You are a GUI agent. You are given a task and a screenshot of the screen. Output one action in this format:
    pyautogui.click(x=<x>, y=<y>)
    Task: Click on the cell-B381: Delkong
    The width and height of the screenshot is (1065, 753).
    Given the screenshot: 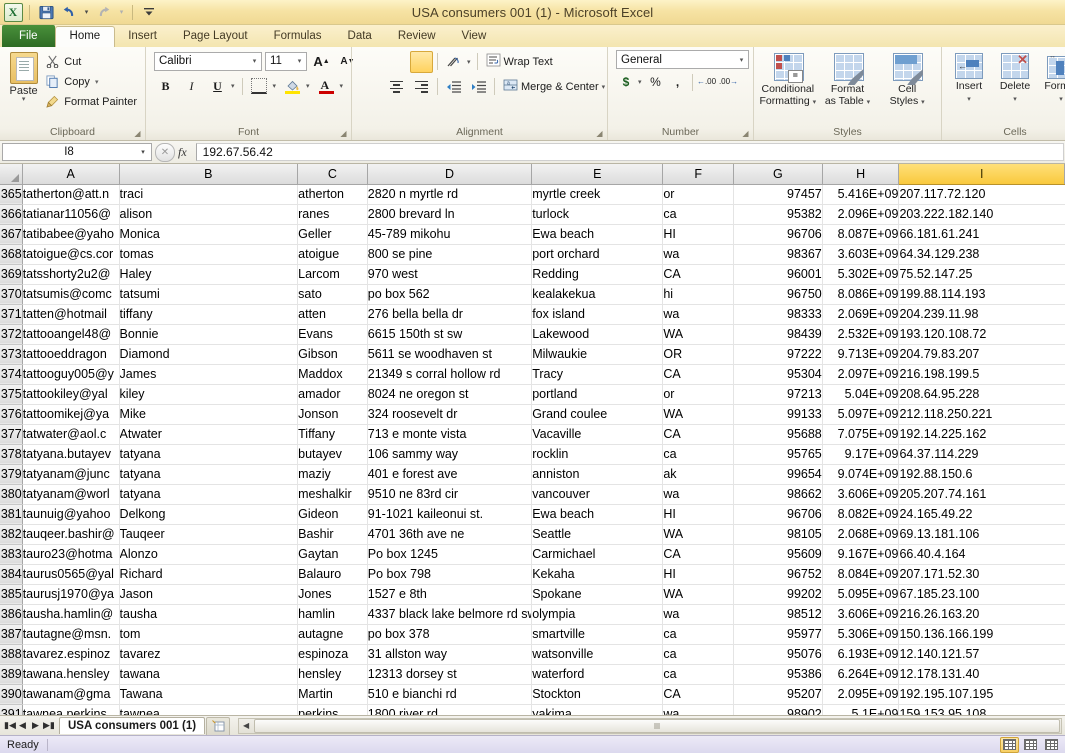 What is the action you would take?
    pyautogui.click(x=209, y=514)
    